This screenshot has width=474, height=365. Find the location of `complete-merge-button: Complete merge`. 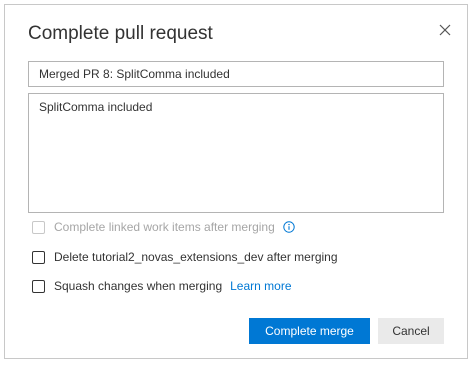

complete-merge-button: Complete merge is located at coordinates (309, 331).